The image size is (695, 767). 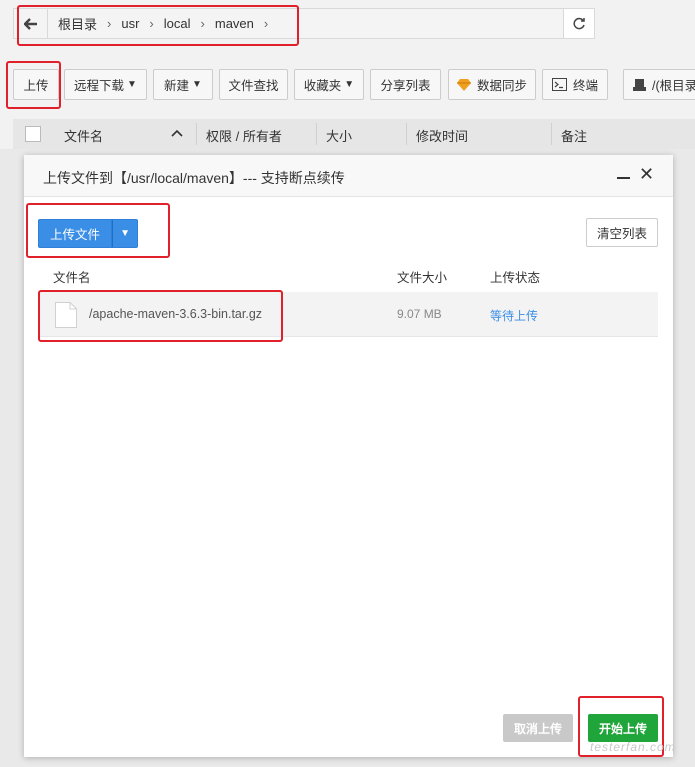 What do you see at coordinates (130, 23) in the screenshot?
I see `breadcrumb-item-usr: usr` at bounding box center [130, 23].